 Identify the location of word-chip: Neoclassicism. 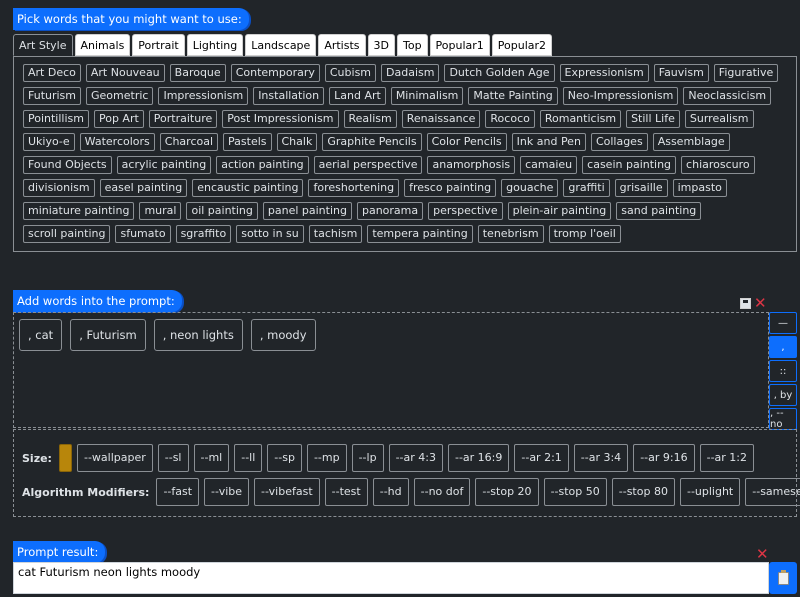
(727, 96).